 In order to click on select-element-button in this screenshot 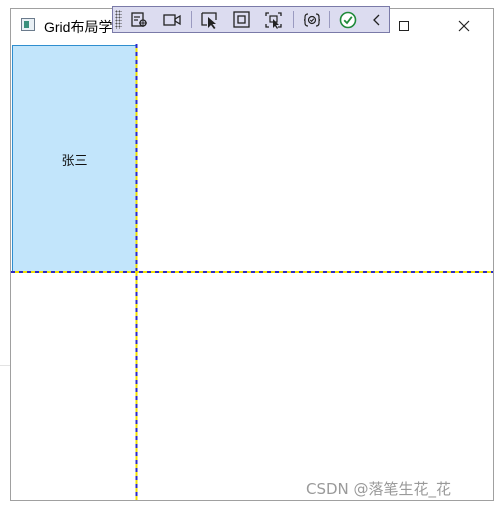, I will do `click(210, 19)`.